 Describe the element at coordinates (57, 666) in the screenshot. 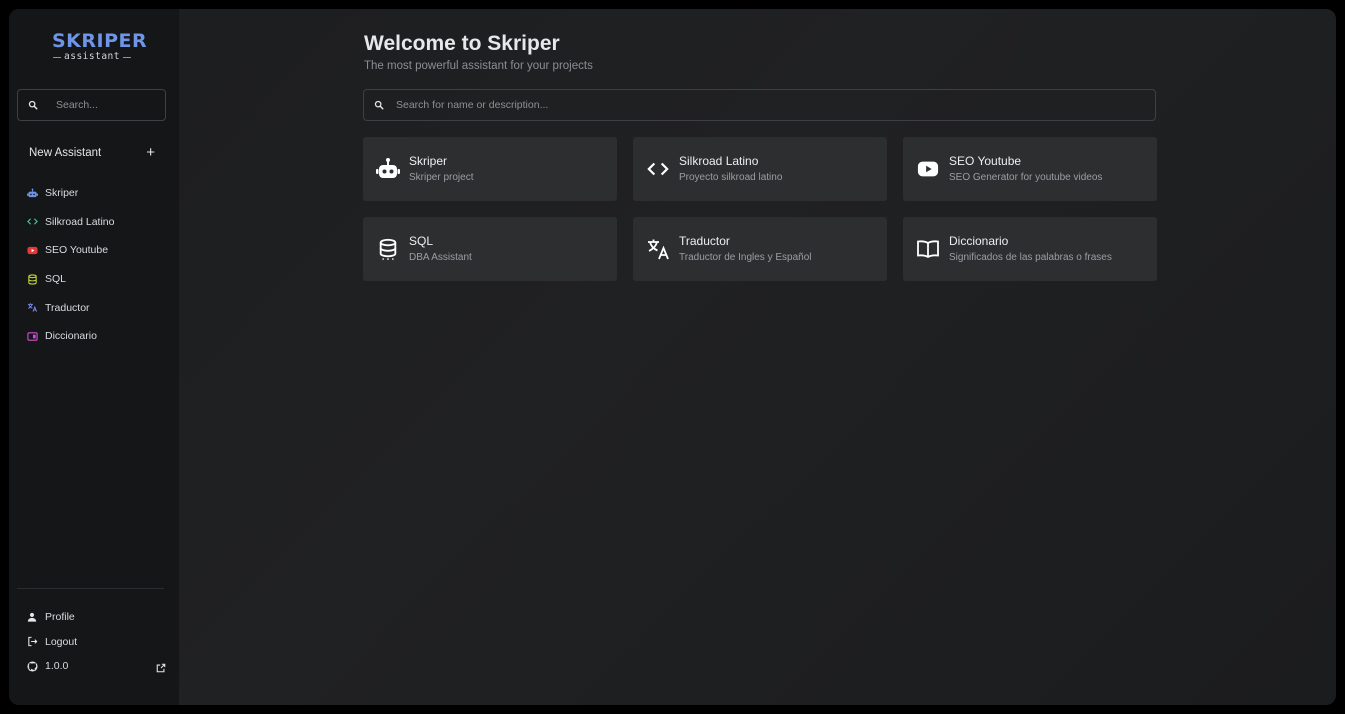

I see `version-label: 1.0.0` at that location.